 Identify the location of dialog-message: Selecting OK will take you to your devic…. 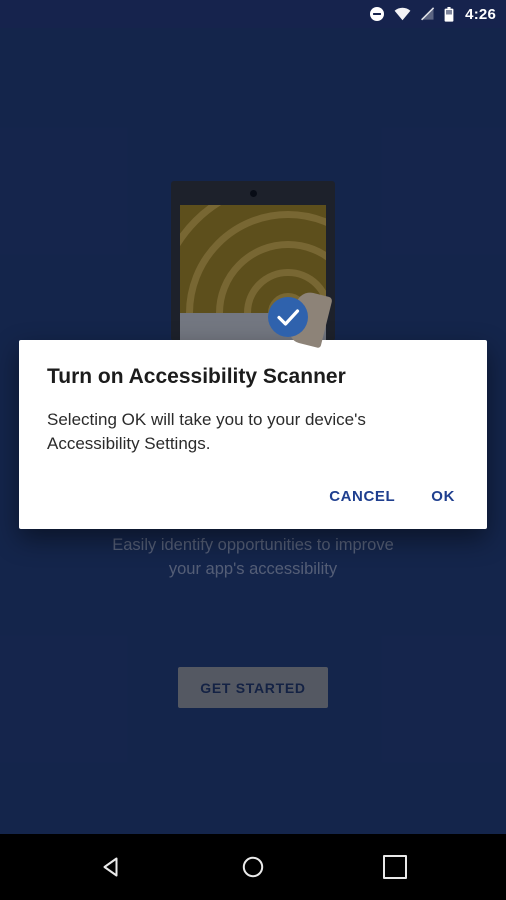
(206, 431).